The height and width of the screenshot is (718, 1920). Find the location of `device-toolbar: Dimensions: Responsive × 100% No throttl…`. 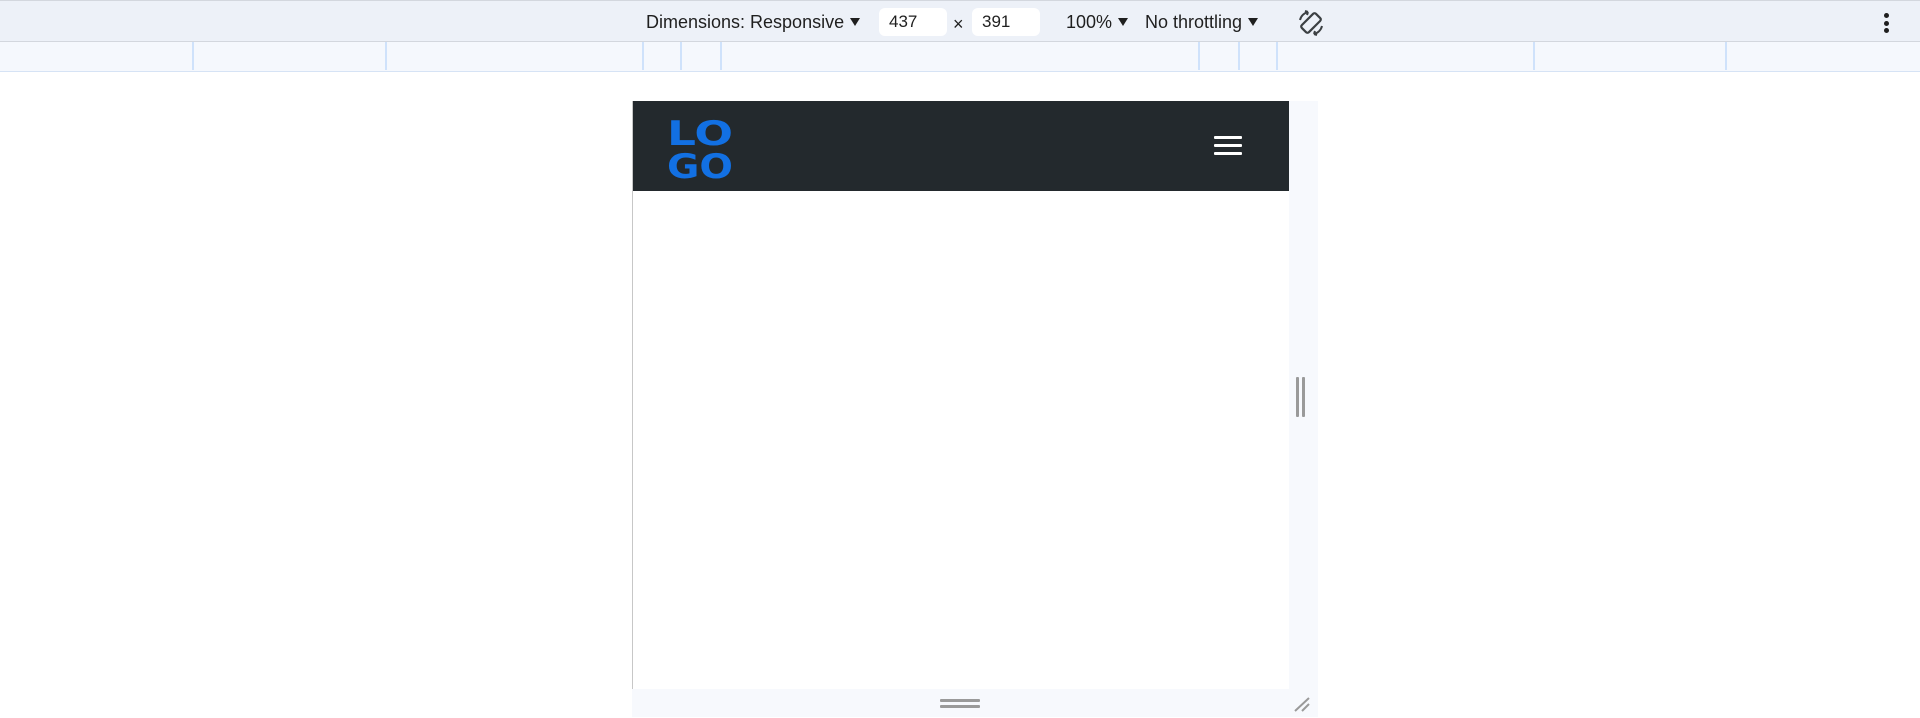

device-toolbar: Dimensions: Responsive × 100% No throttl… is located at coordinates (960, 21).